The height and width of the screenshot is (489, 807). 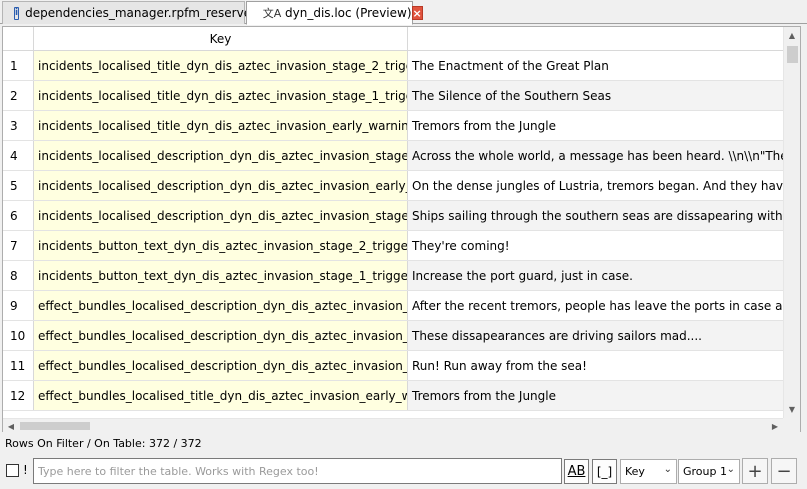 I want to click on column-header-text, so click(x=595, y=39).